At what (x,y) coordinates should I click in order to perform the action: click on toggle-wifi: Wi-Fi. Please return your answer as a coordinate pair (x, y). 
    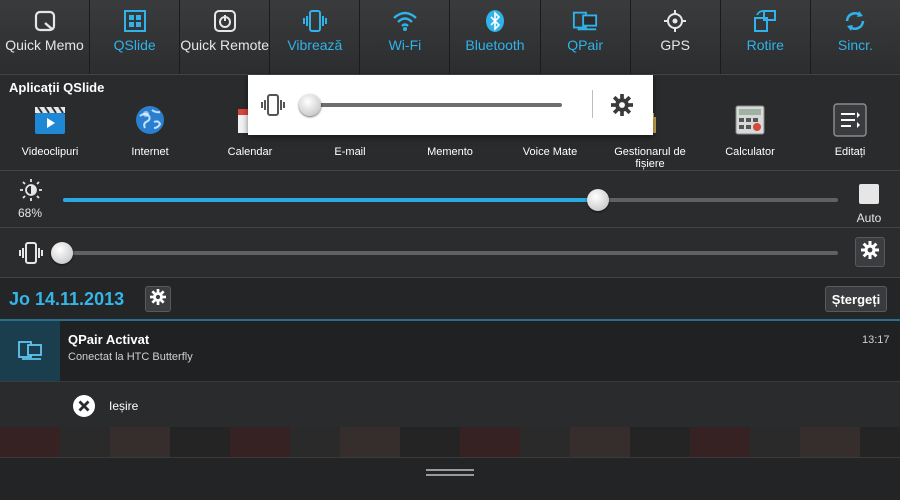
    Looking at the image, I should click on (405, 37).